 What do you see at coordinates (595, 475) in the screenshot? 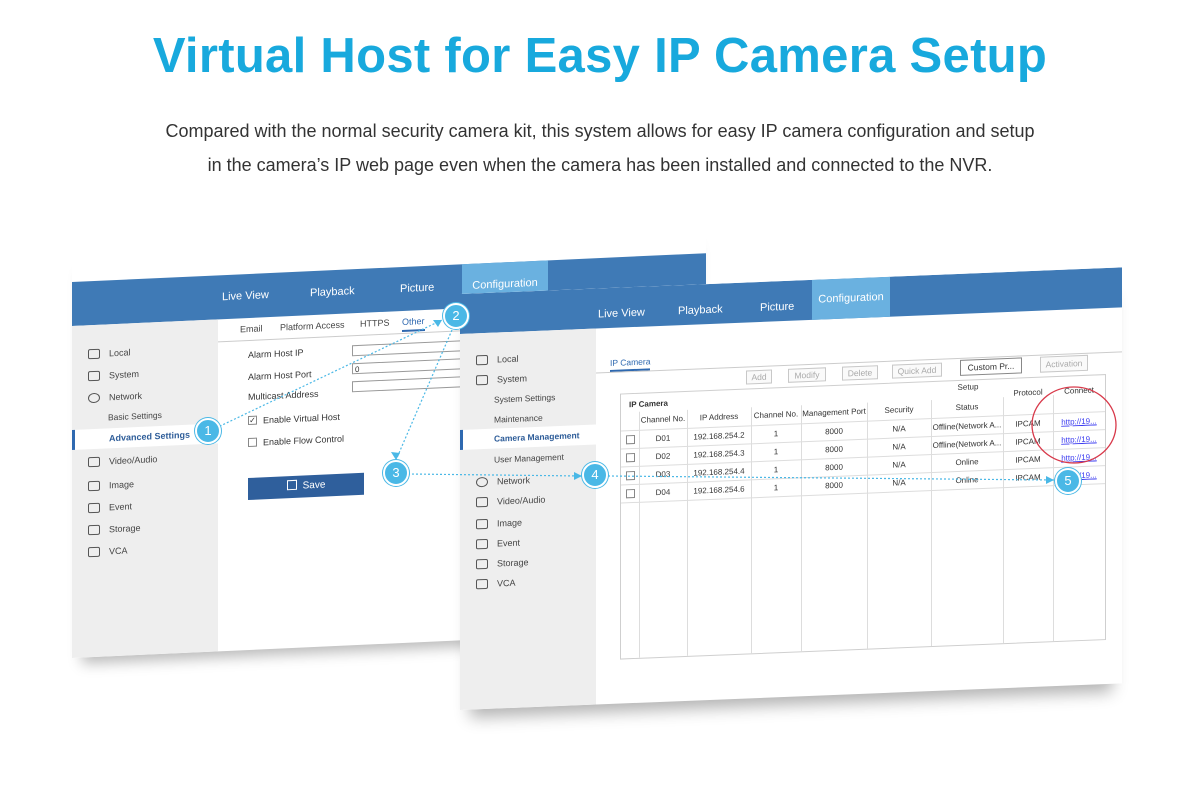
I see `step-marker-4: 4` at bounding box center [595, 475].